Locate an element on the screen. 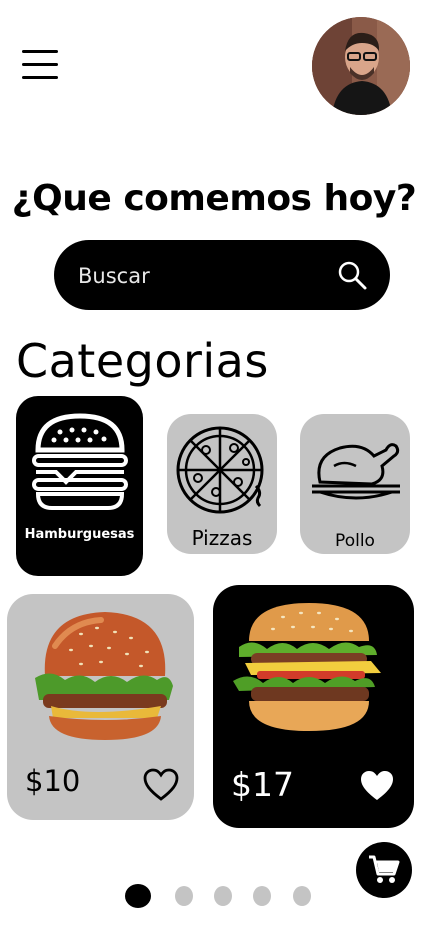 Image resolution: width=428 pixels, height=926 pixels. category-label: Pizzas is located at coordinates (222, 538).